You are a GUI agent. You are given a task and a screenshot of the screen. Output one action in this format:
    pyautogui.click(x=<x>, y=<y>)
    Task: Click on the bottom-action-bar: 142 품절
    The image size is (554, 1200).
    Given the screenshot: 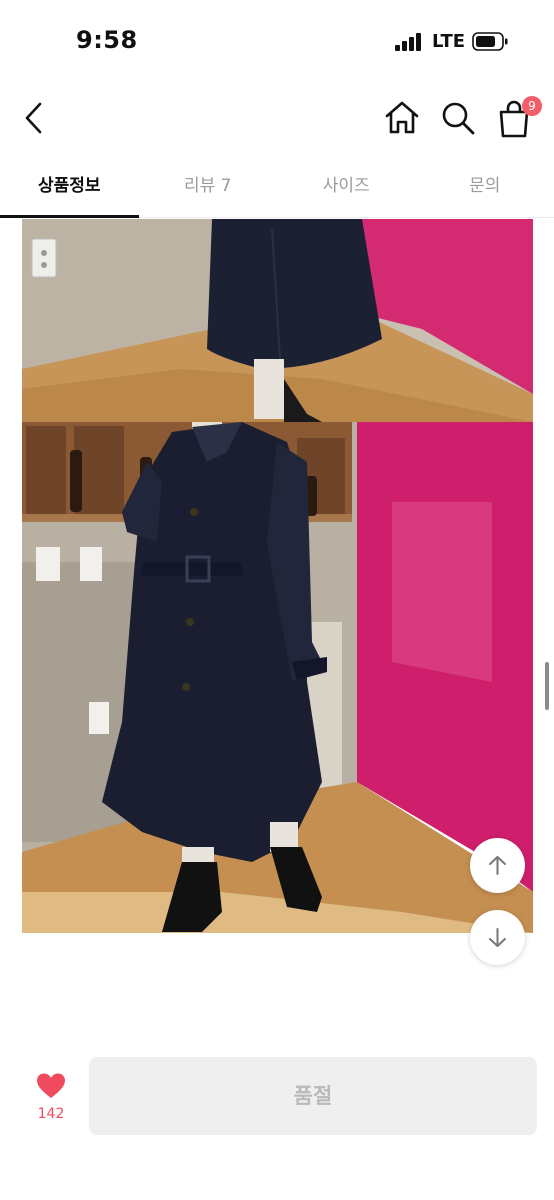 What is the action you would take?
    pyautogui.click(x=277, y=1120)
    